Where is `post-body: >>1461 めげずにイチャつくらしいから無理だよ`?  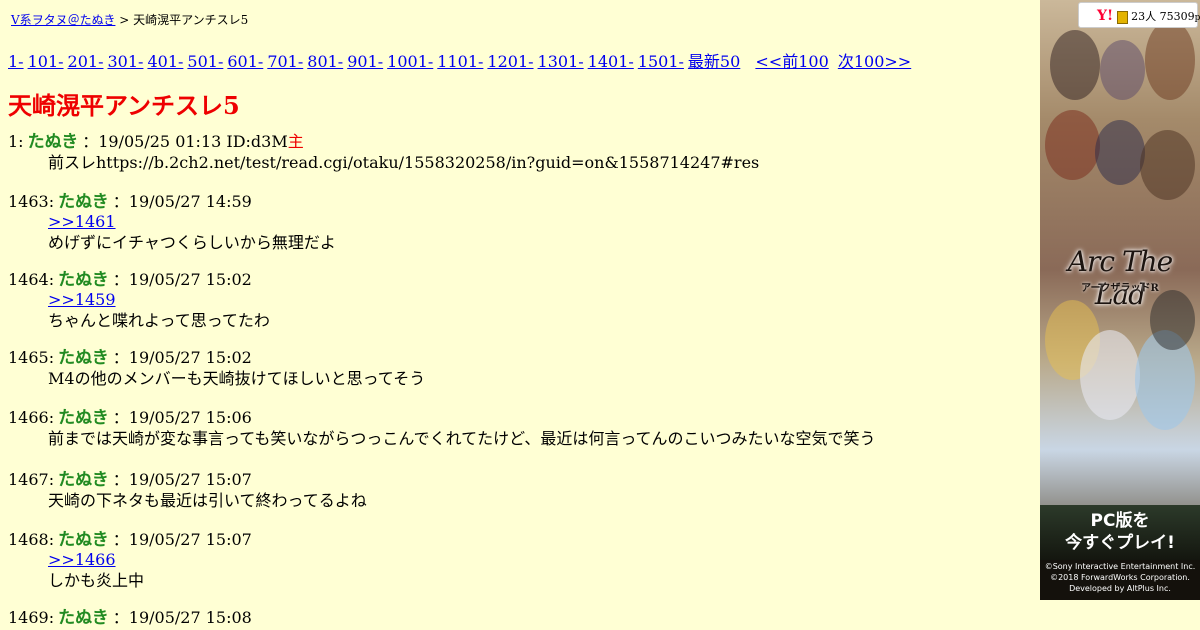
post-body: >>1461 めげずにイチャつくらしいから無理だよ is located at coordinates (192, 233).